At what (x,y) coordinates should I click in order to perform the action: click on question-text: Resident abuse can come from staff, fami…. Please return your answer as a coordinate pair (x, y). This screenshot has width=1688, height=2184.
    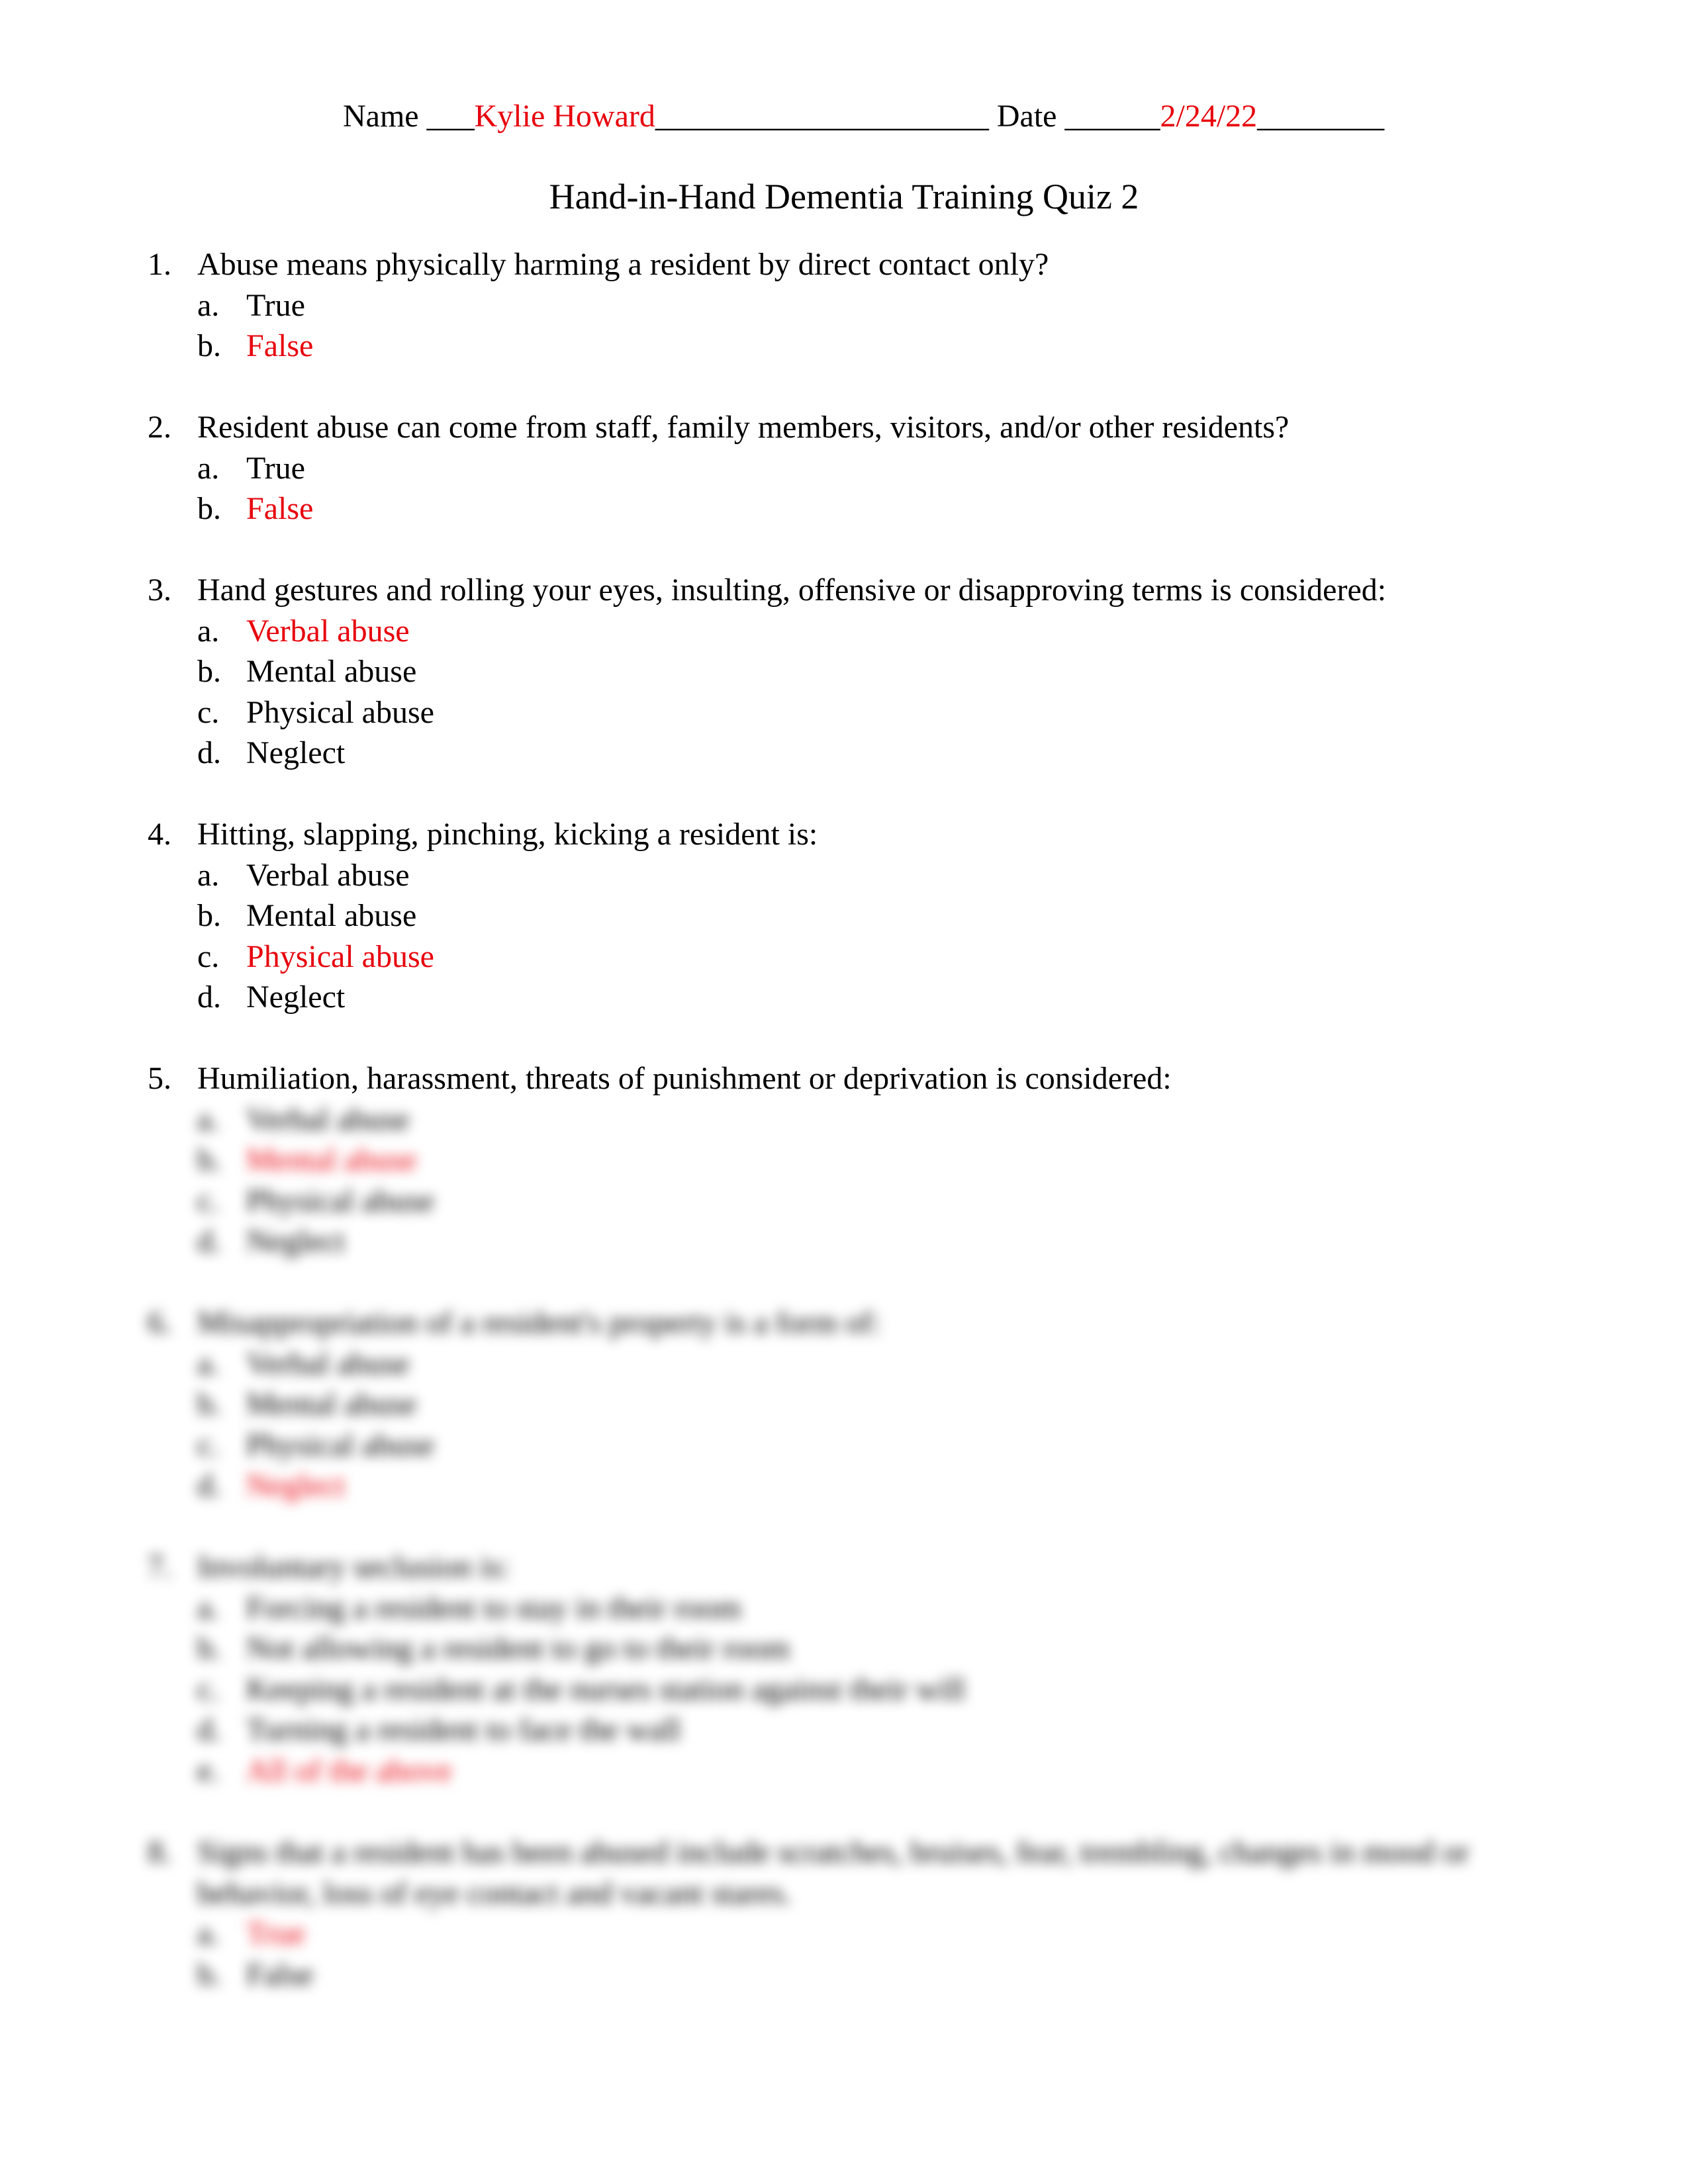
    Looking at the image, I should click on (743, 427).